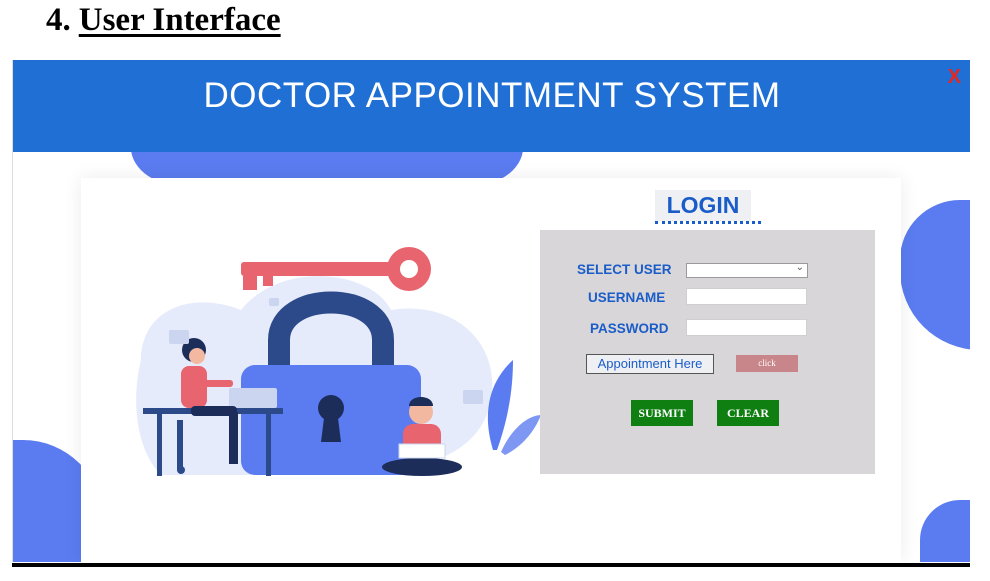 Image resolution: width=990 pixels, height=581 pixels. What do you see at coordinates (627, 297) in the screenshot?
I see `username-label: USERNAME` at bounding box center [627, 297].